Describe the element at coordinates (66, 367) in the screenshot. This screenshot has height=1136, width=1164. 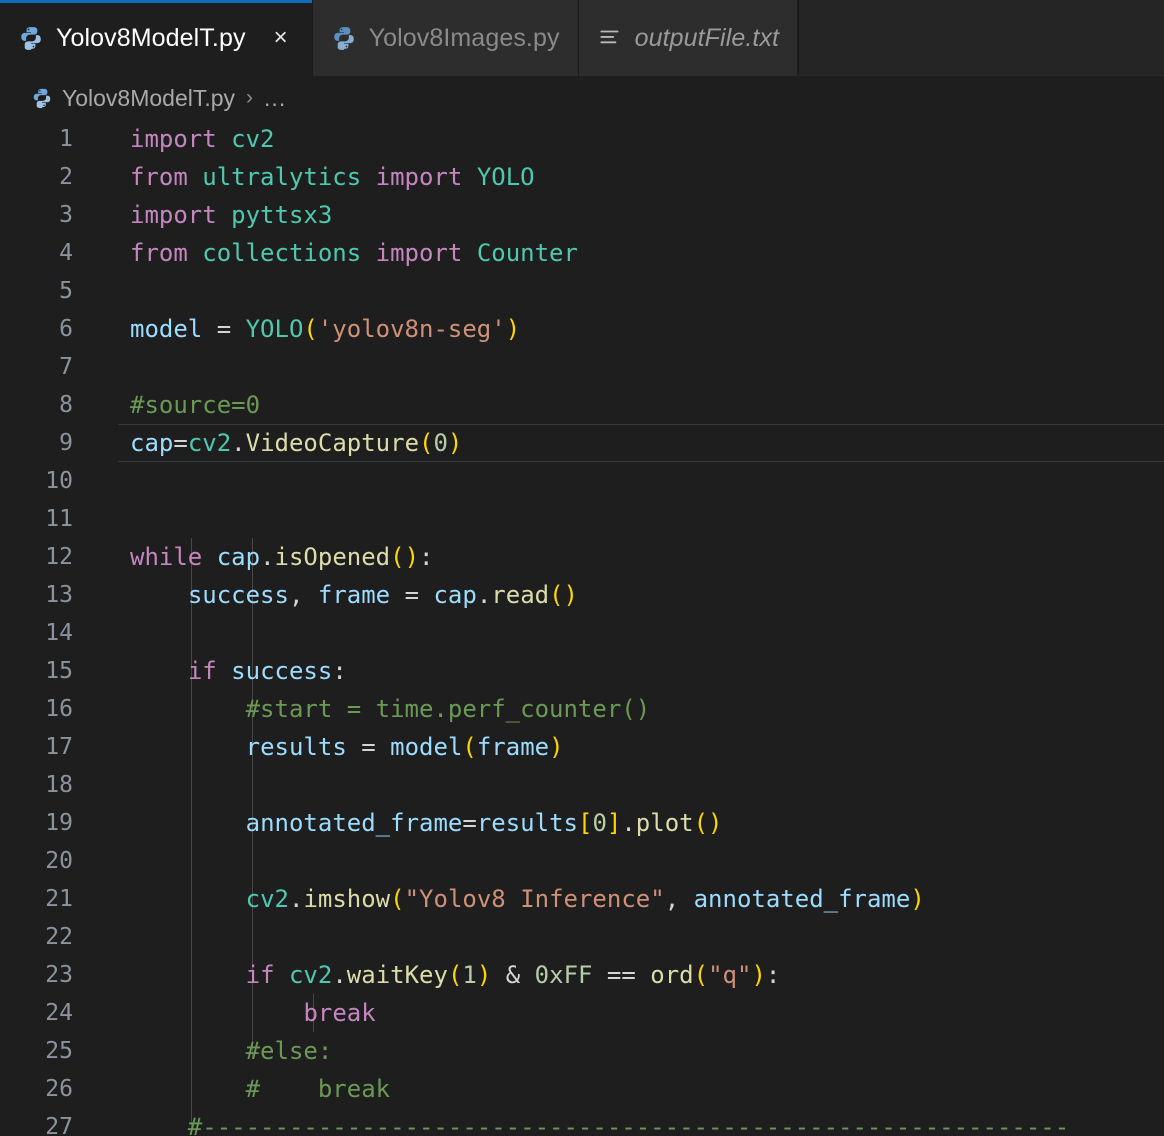
I see `line-number: 7` at that location.